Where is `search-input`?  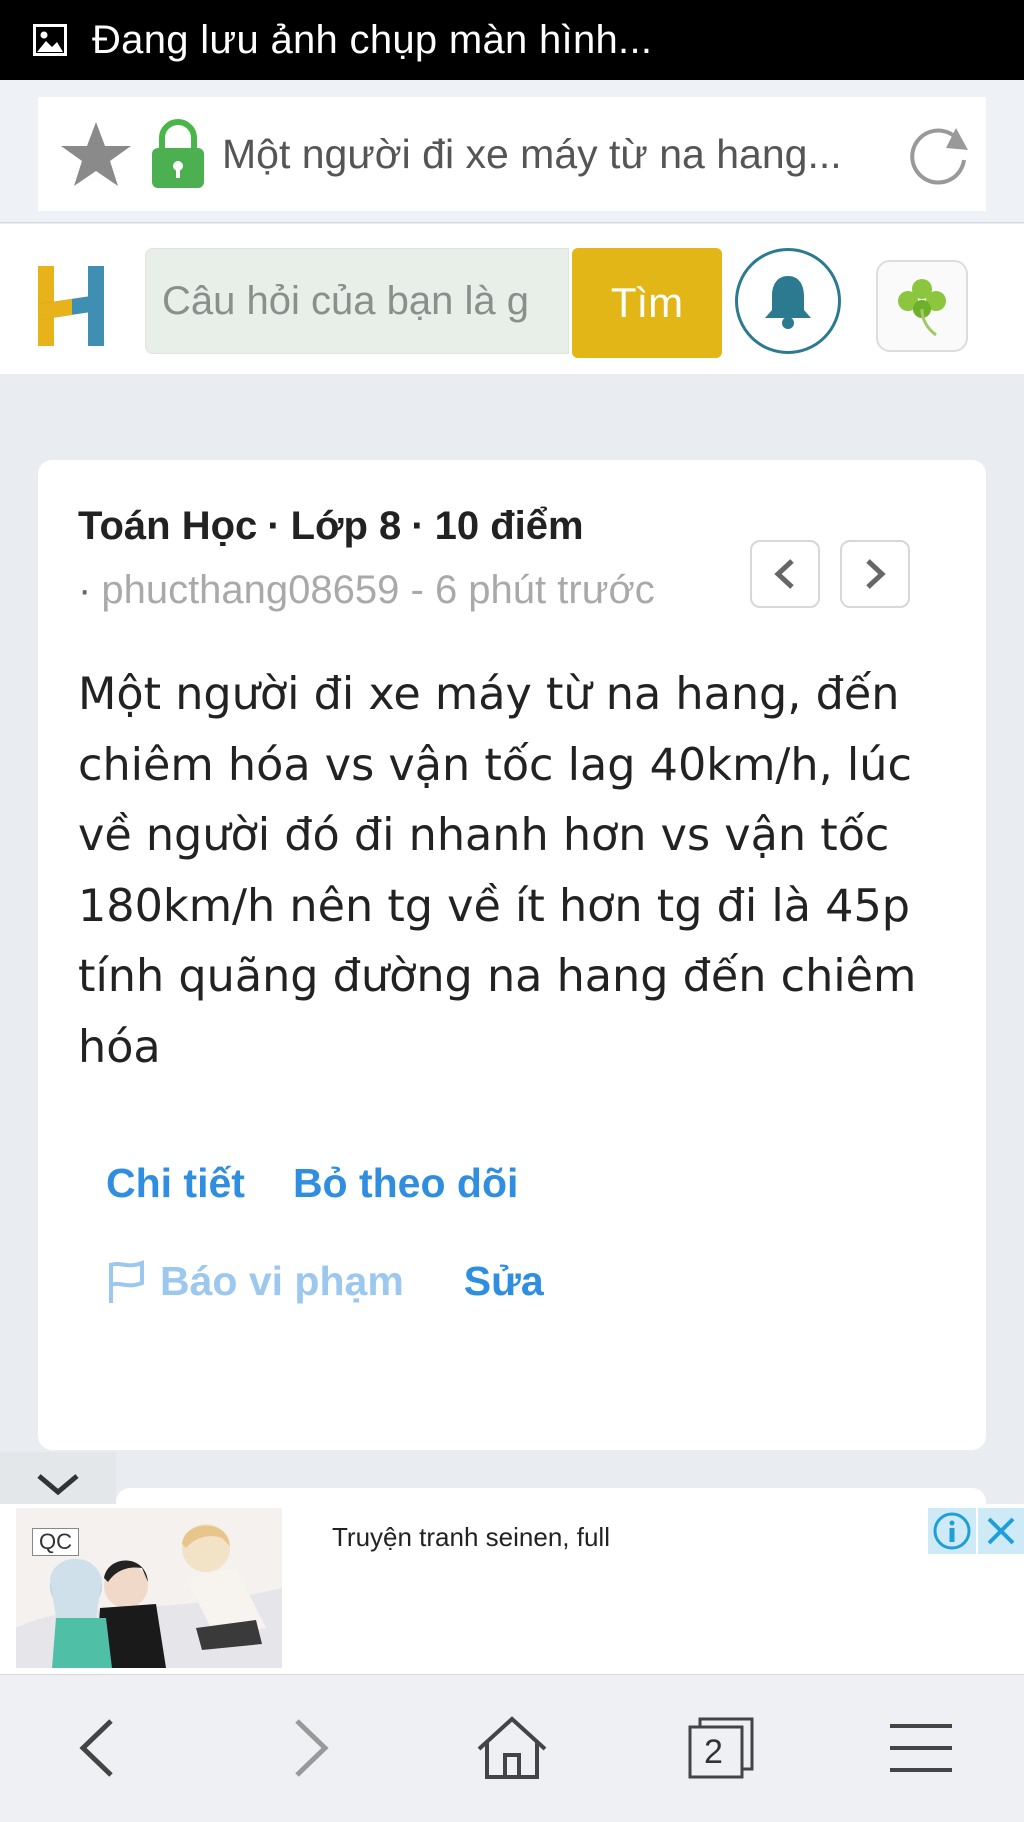
search-input is located at coordinates (357, 301).